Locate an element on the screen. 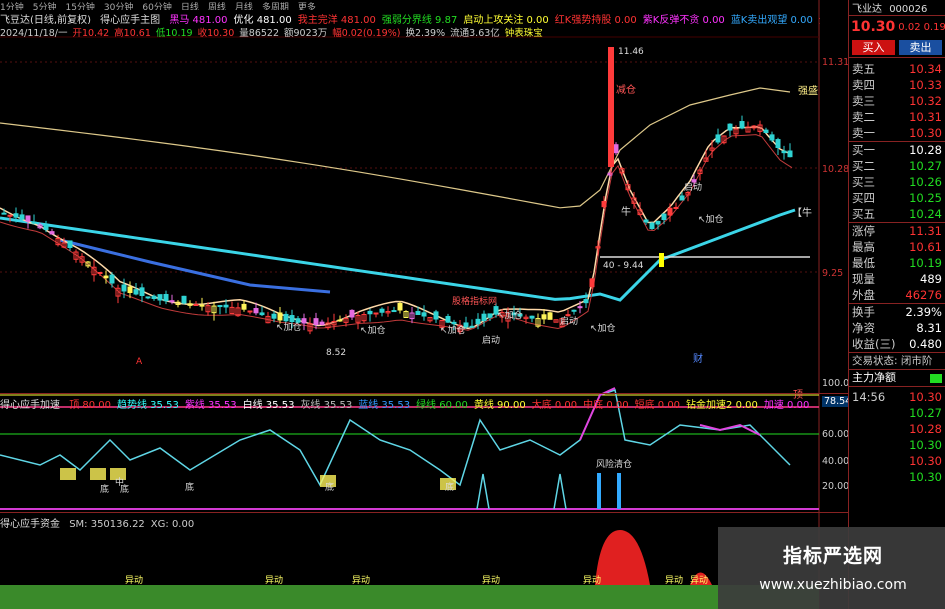 This screenshot has width=945, height=609. watermark: 指标严选网 www.xuezhibiao.com is located at coordinates (831, 568).